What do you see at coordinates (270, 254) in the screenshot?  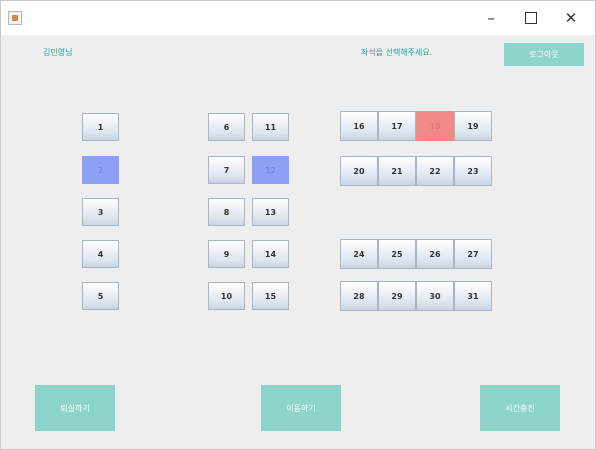 I see `seat-button-14: 14` at bounding box center [270, 254].